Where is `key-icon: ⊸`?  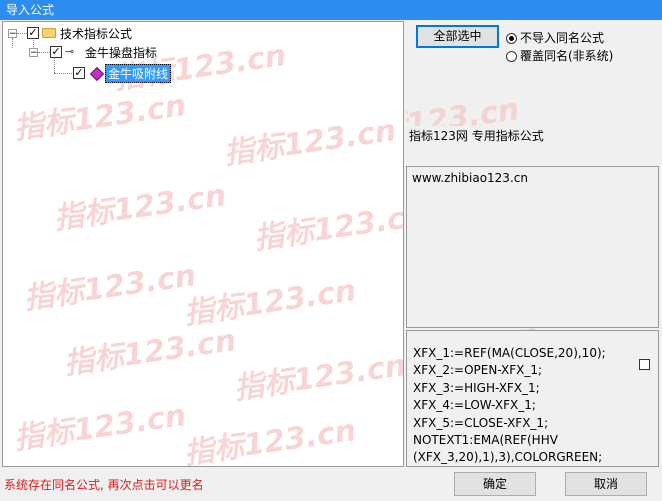
key-icon: ⊸ is located at coordinates (70, 51).